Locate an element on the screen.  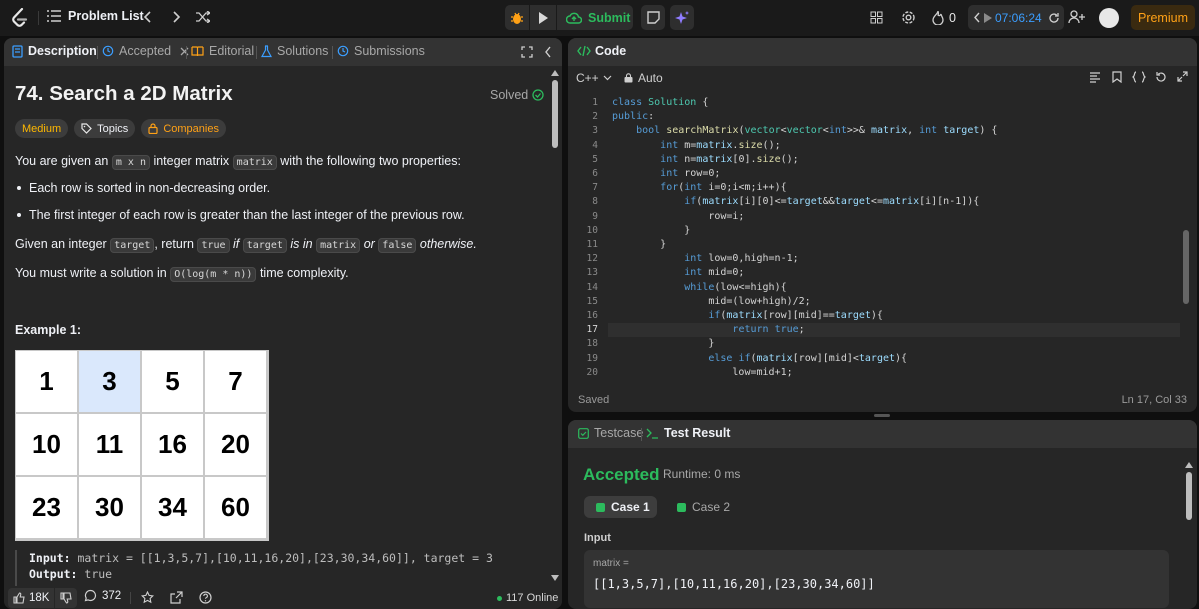
description-scrollbar is located at coordinates (555, 325).